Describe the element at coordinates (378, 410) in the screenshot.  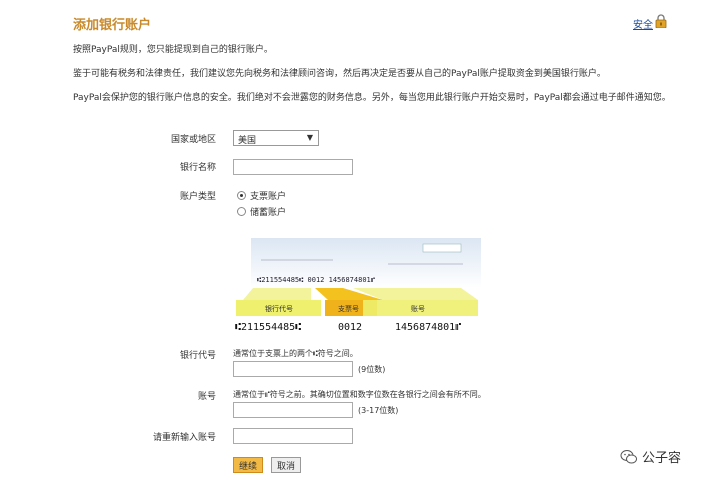
I see `account-suffix: (3-17位数)` at that location.